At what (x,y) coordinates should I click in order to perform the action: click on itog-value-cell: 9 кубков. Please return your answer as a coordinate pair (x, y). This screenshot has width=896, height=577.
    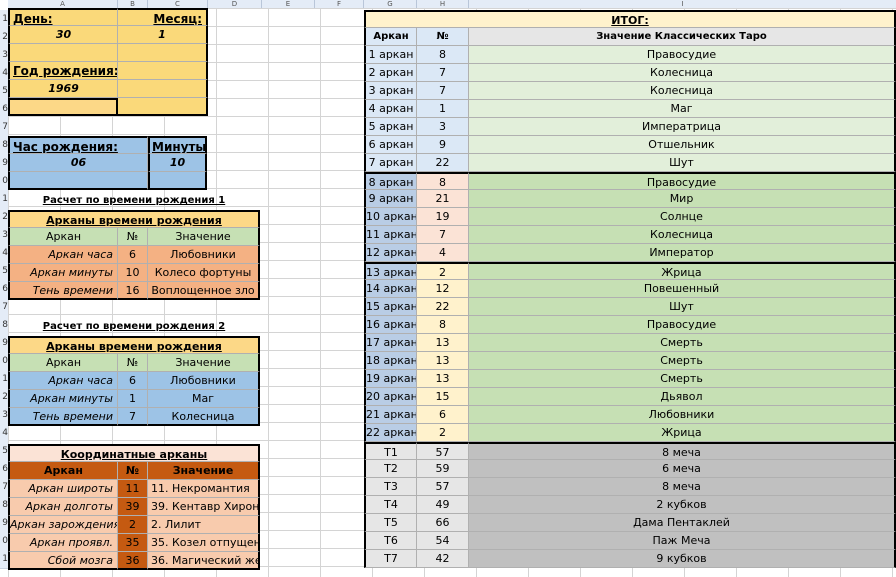
    Looking at the image, I should click on (682, 559).